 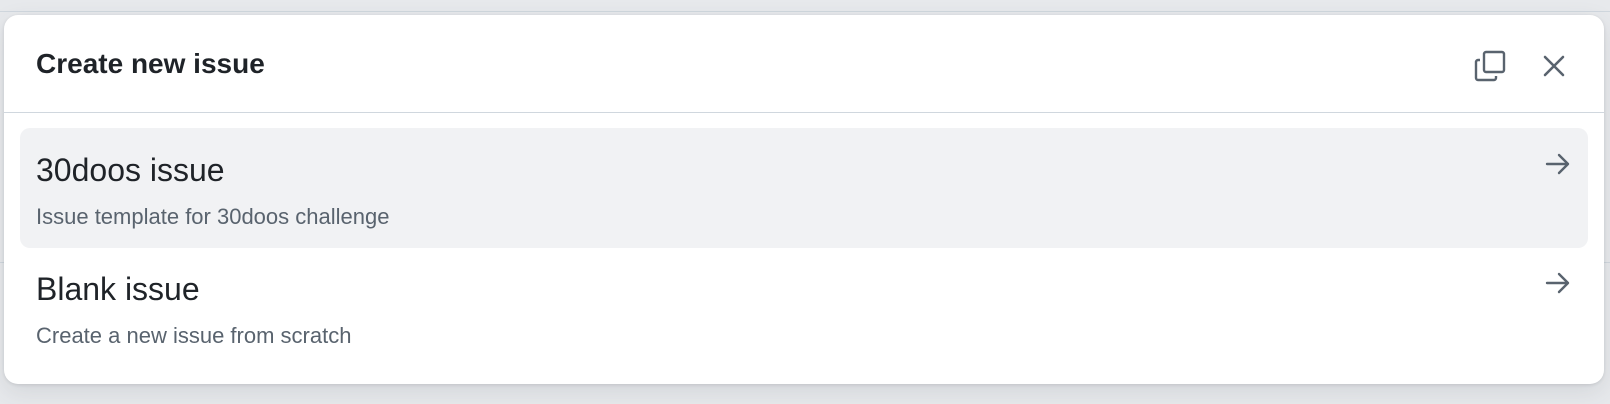 What do you see at coordinates (213, 216) in the screenshot?
I see `template-description: Issue template for 30doos challenge` at bounding box center [213, 216].